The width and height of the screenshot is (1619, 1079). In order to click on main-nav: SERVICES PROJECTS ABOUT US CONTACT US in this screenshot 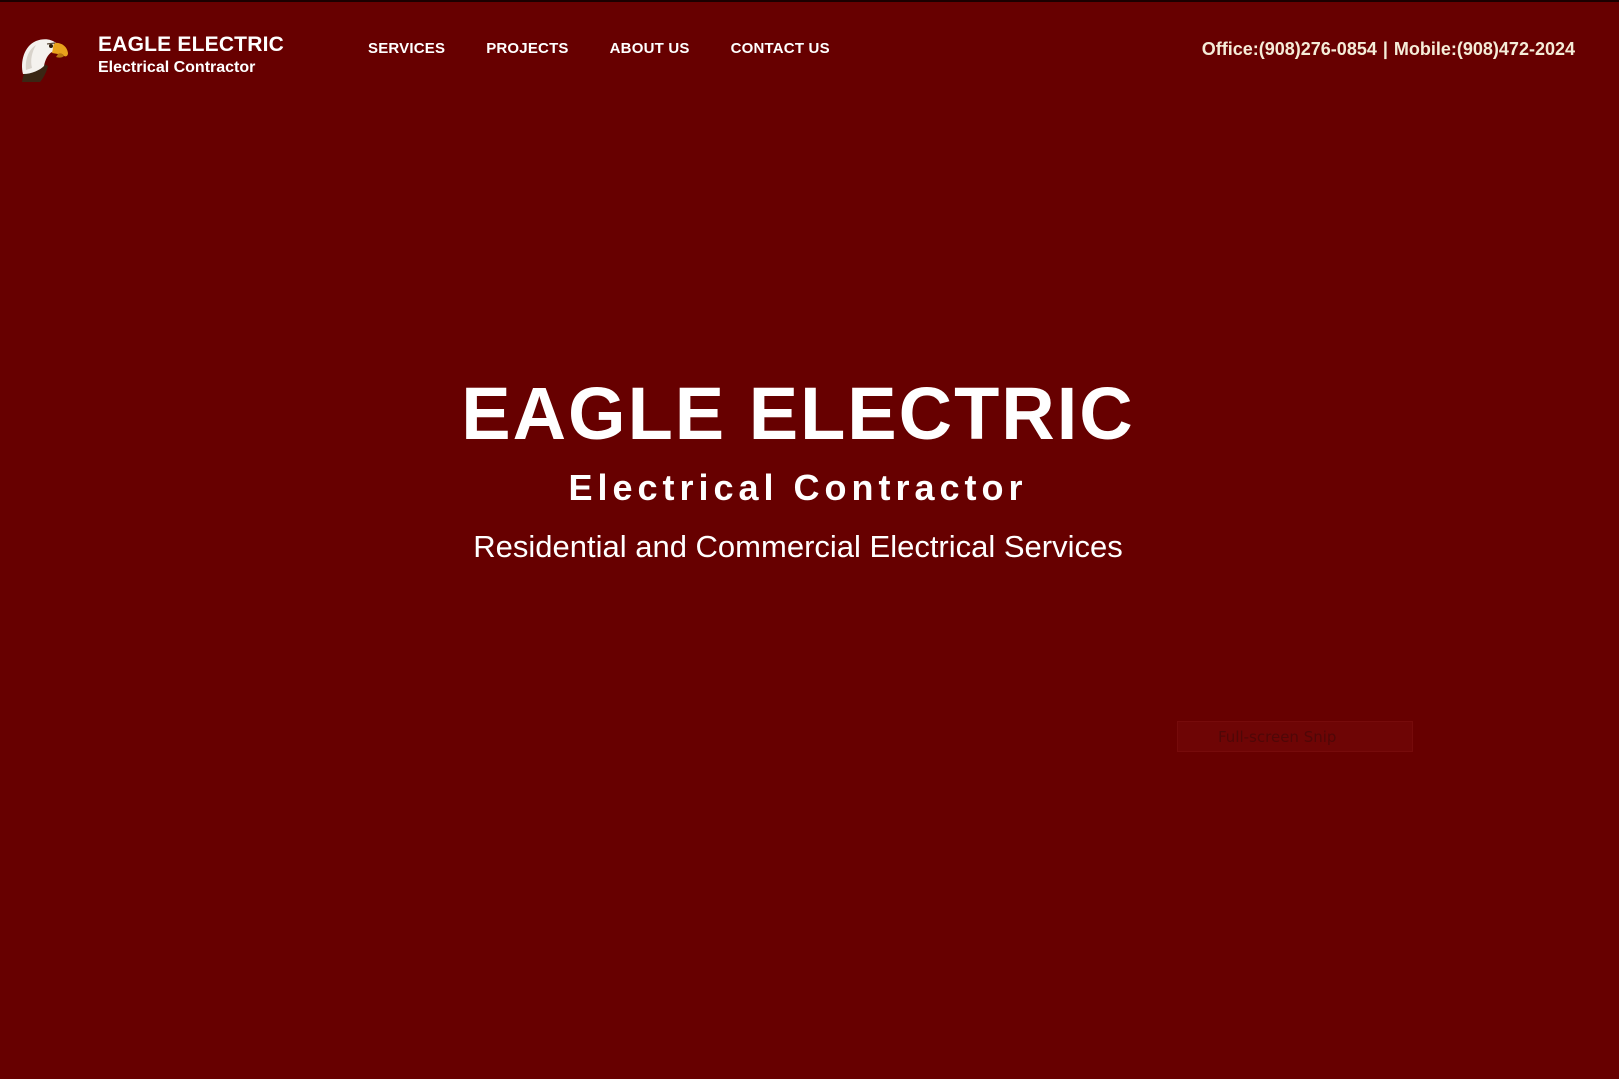, I will do `click(619, 49)`.